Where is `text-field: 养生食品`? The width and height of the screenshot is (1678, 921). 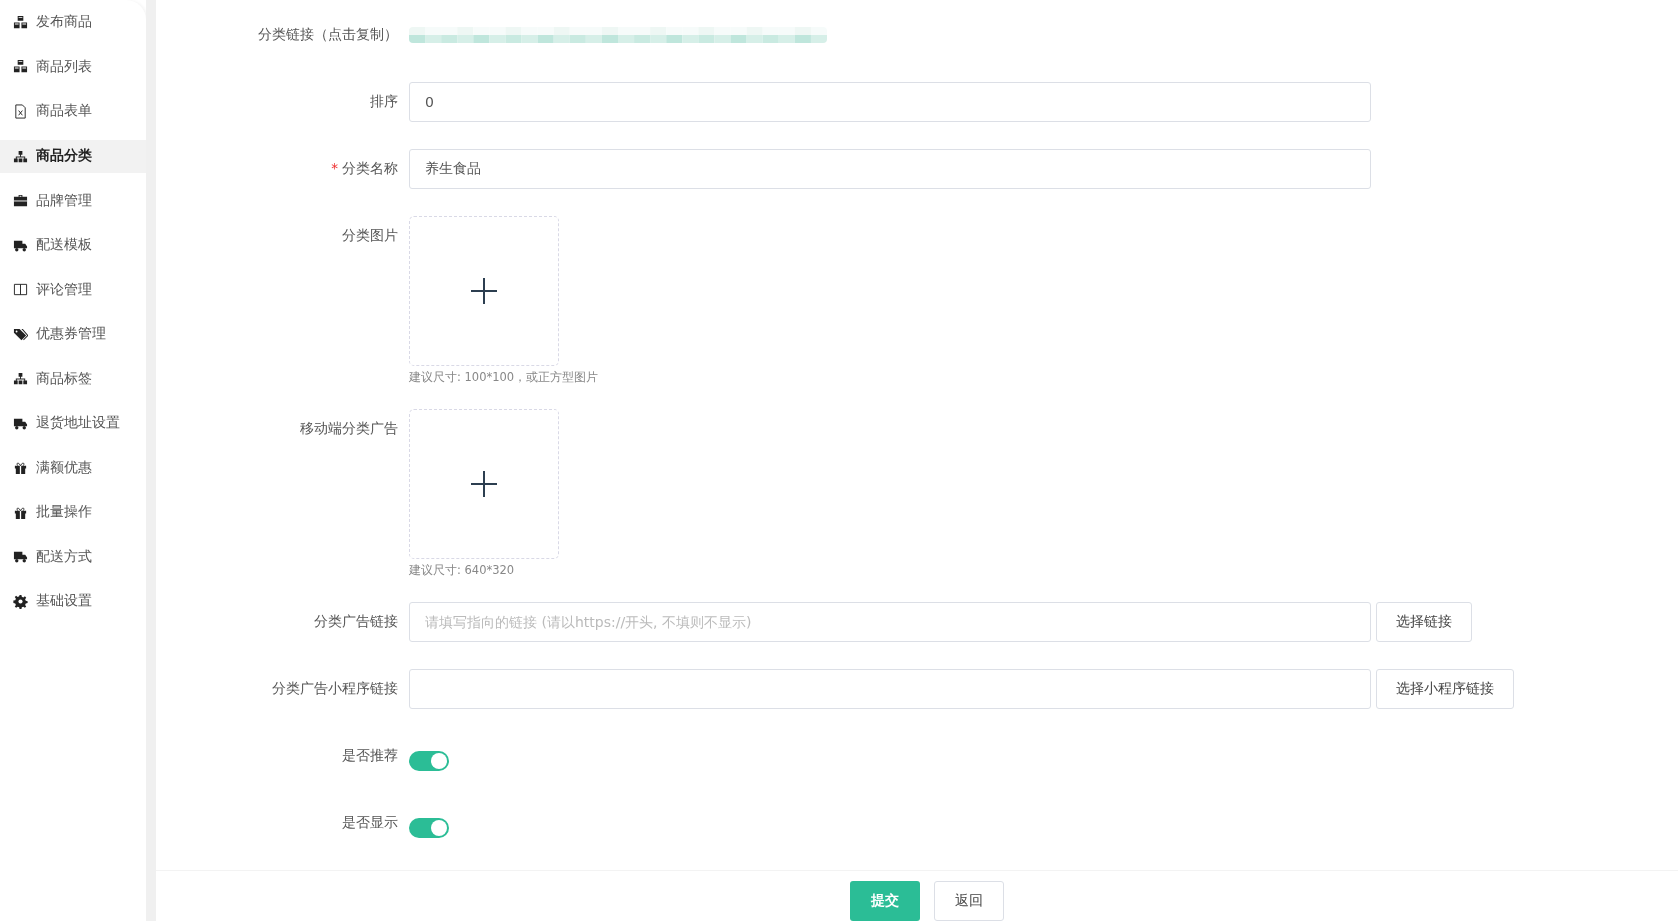
text-field: 养生食品 is located at coordinates (890, 169).